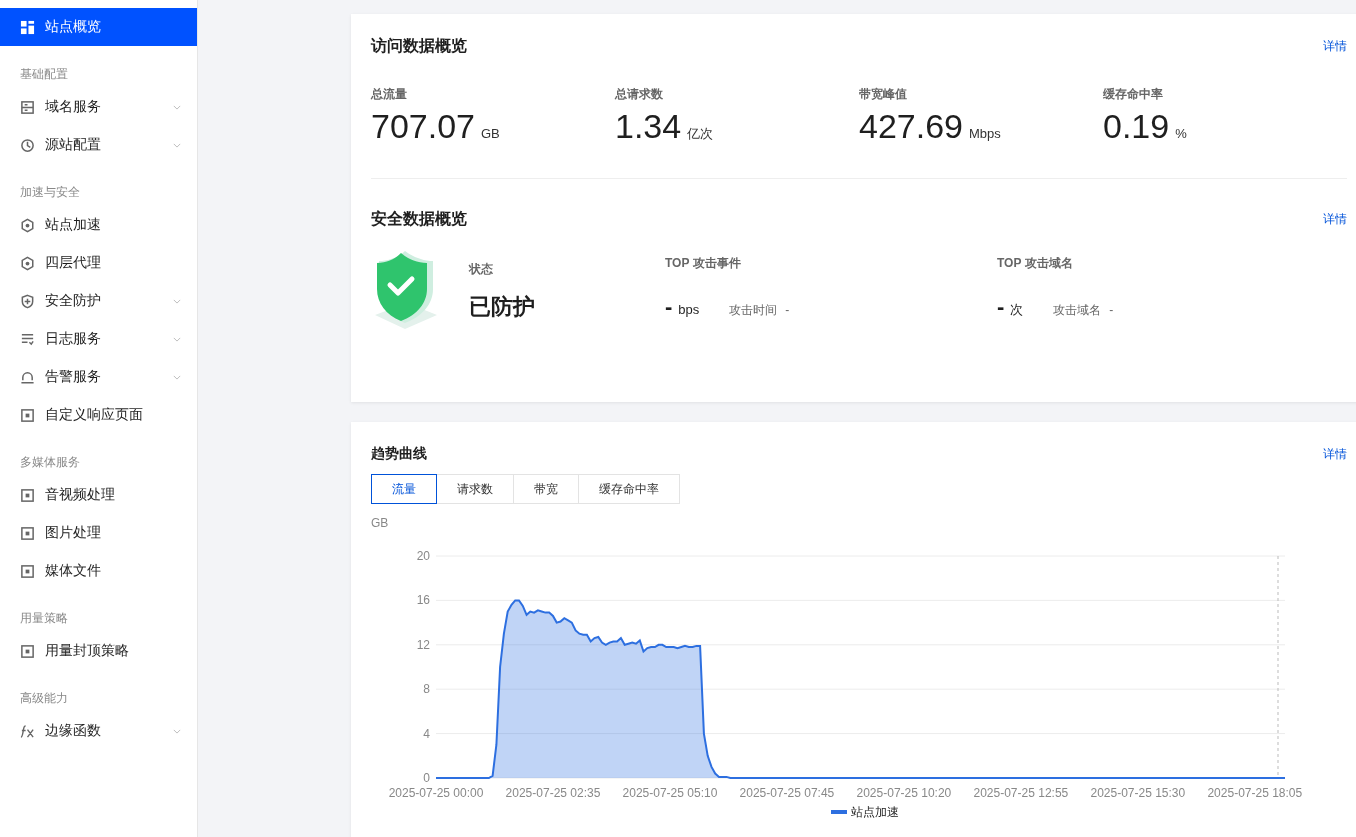 This screenshot has width=1356, height=837. Describe the element at coordinates (475, 489) in the screenshot. I see `chart-tab: 请求数` at that location.